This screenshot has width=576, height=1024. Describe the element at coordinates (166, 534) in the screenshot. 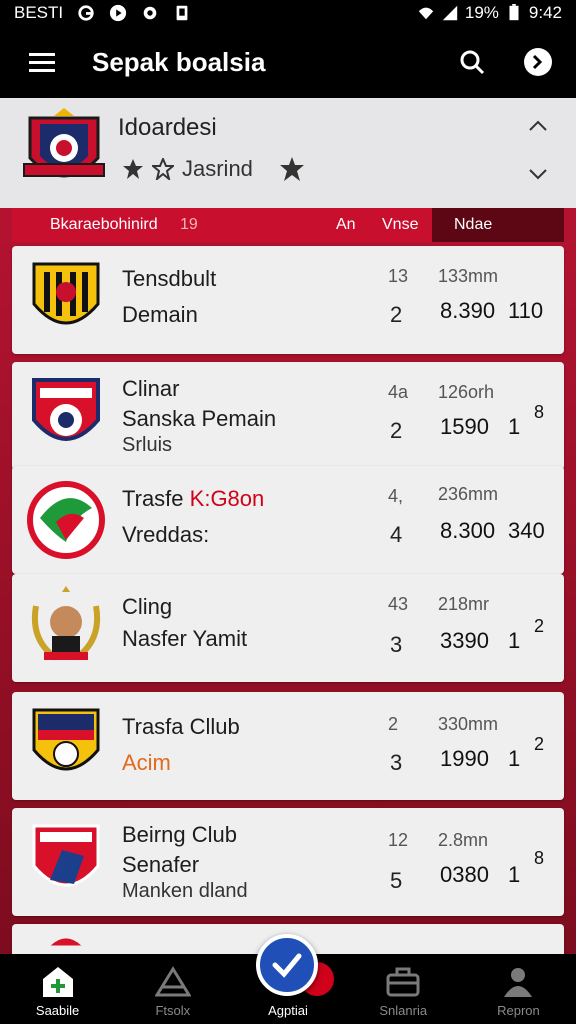

I see `club-subtitle: Vreddas:` at that location.